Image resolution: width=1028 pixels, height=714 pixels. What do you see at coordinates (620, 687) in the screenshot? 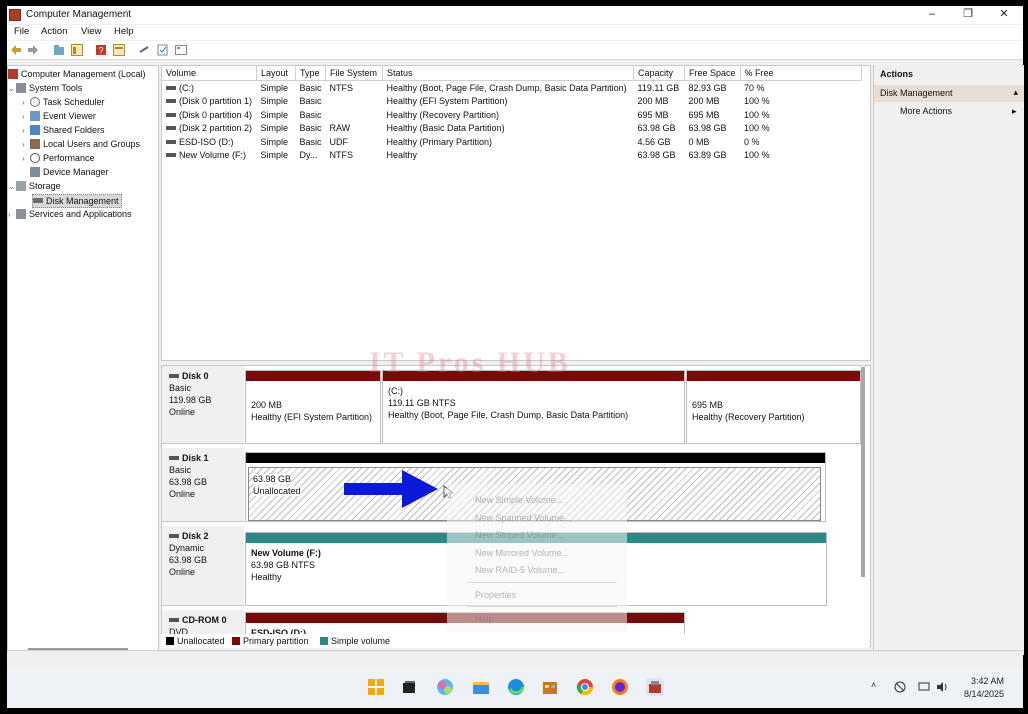
I see `firefox-icon` at bounding box center [620, 687].